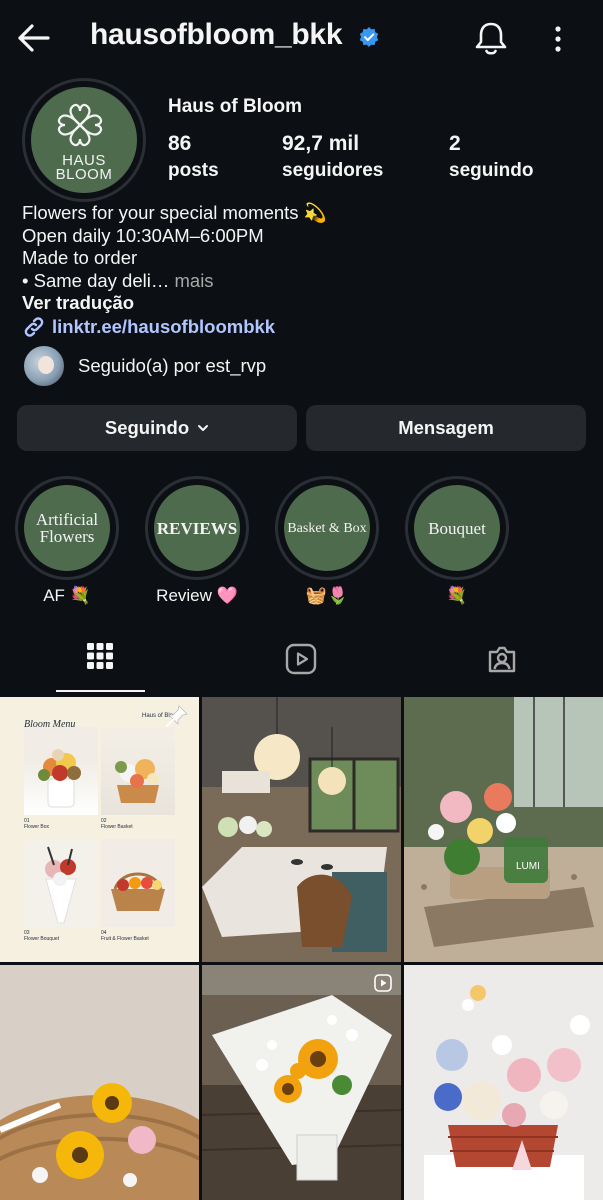 This screenshot has width=603, height=1200. I want to click on bio-line: Open daily 10:30AM–6:00PM, so click(143, 235).